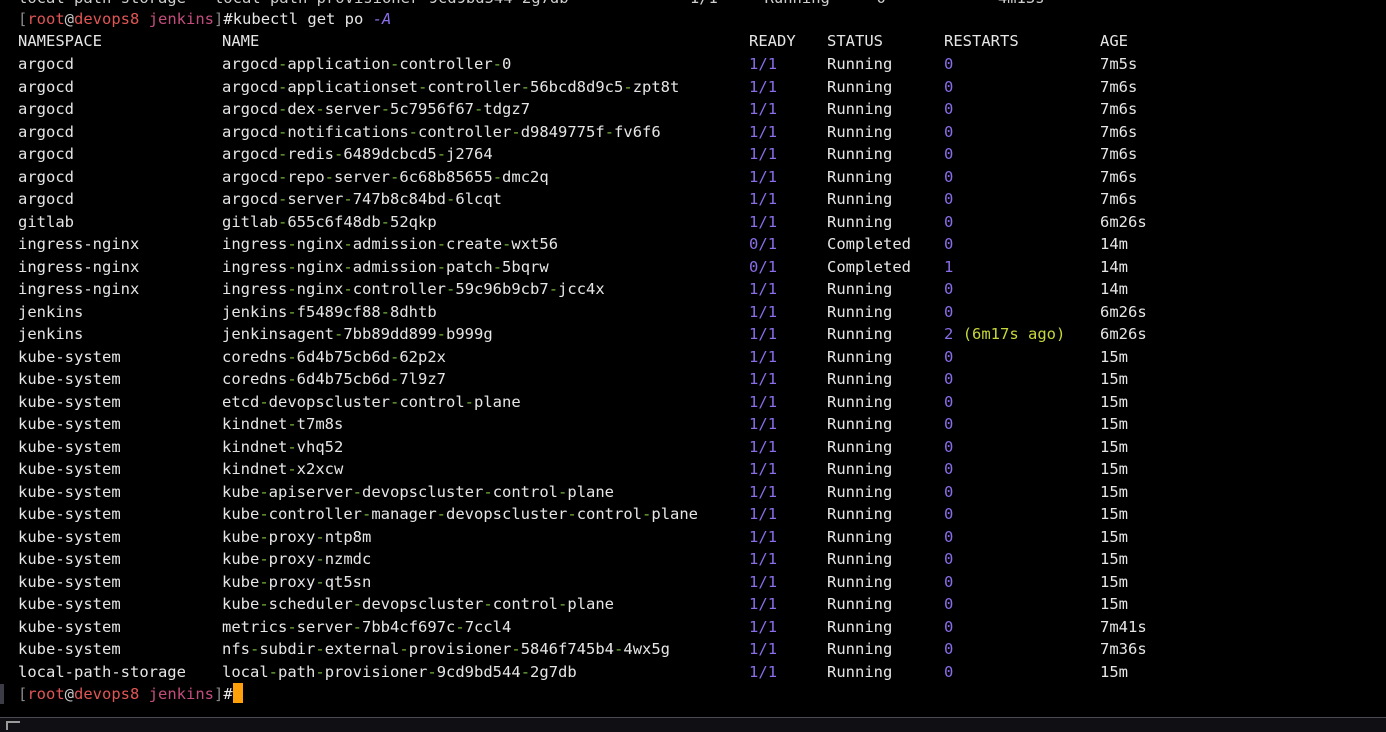 The image size is (1386, 732). I want to click on prompt-open-bracket: [, so click(23, 694).